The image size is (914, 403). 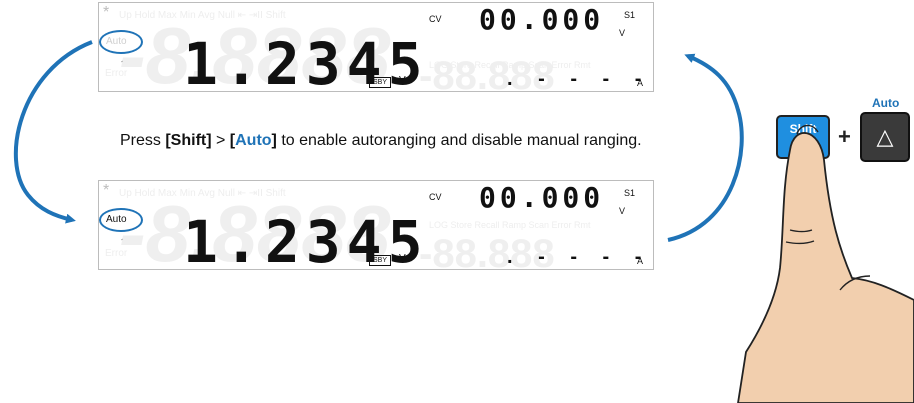 I want to click on hand-icon, so click(x=825, y=267).